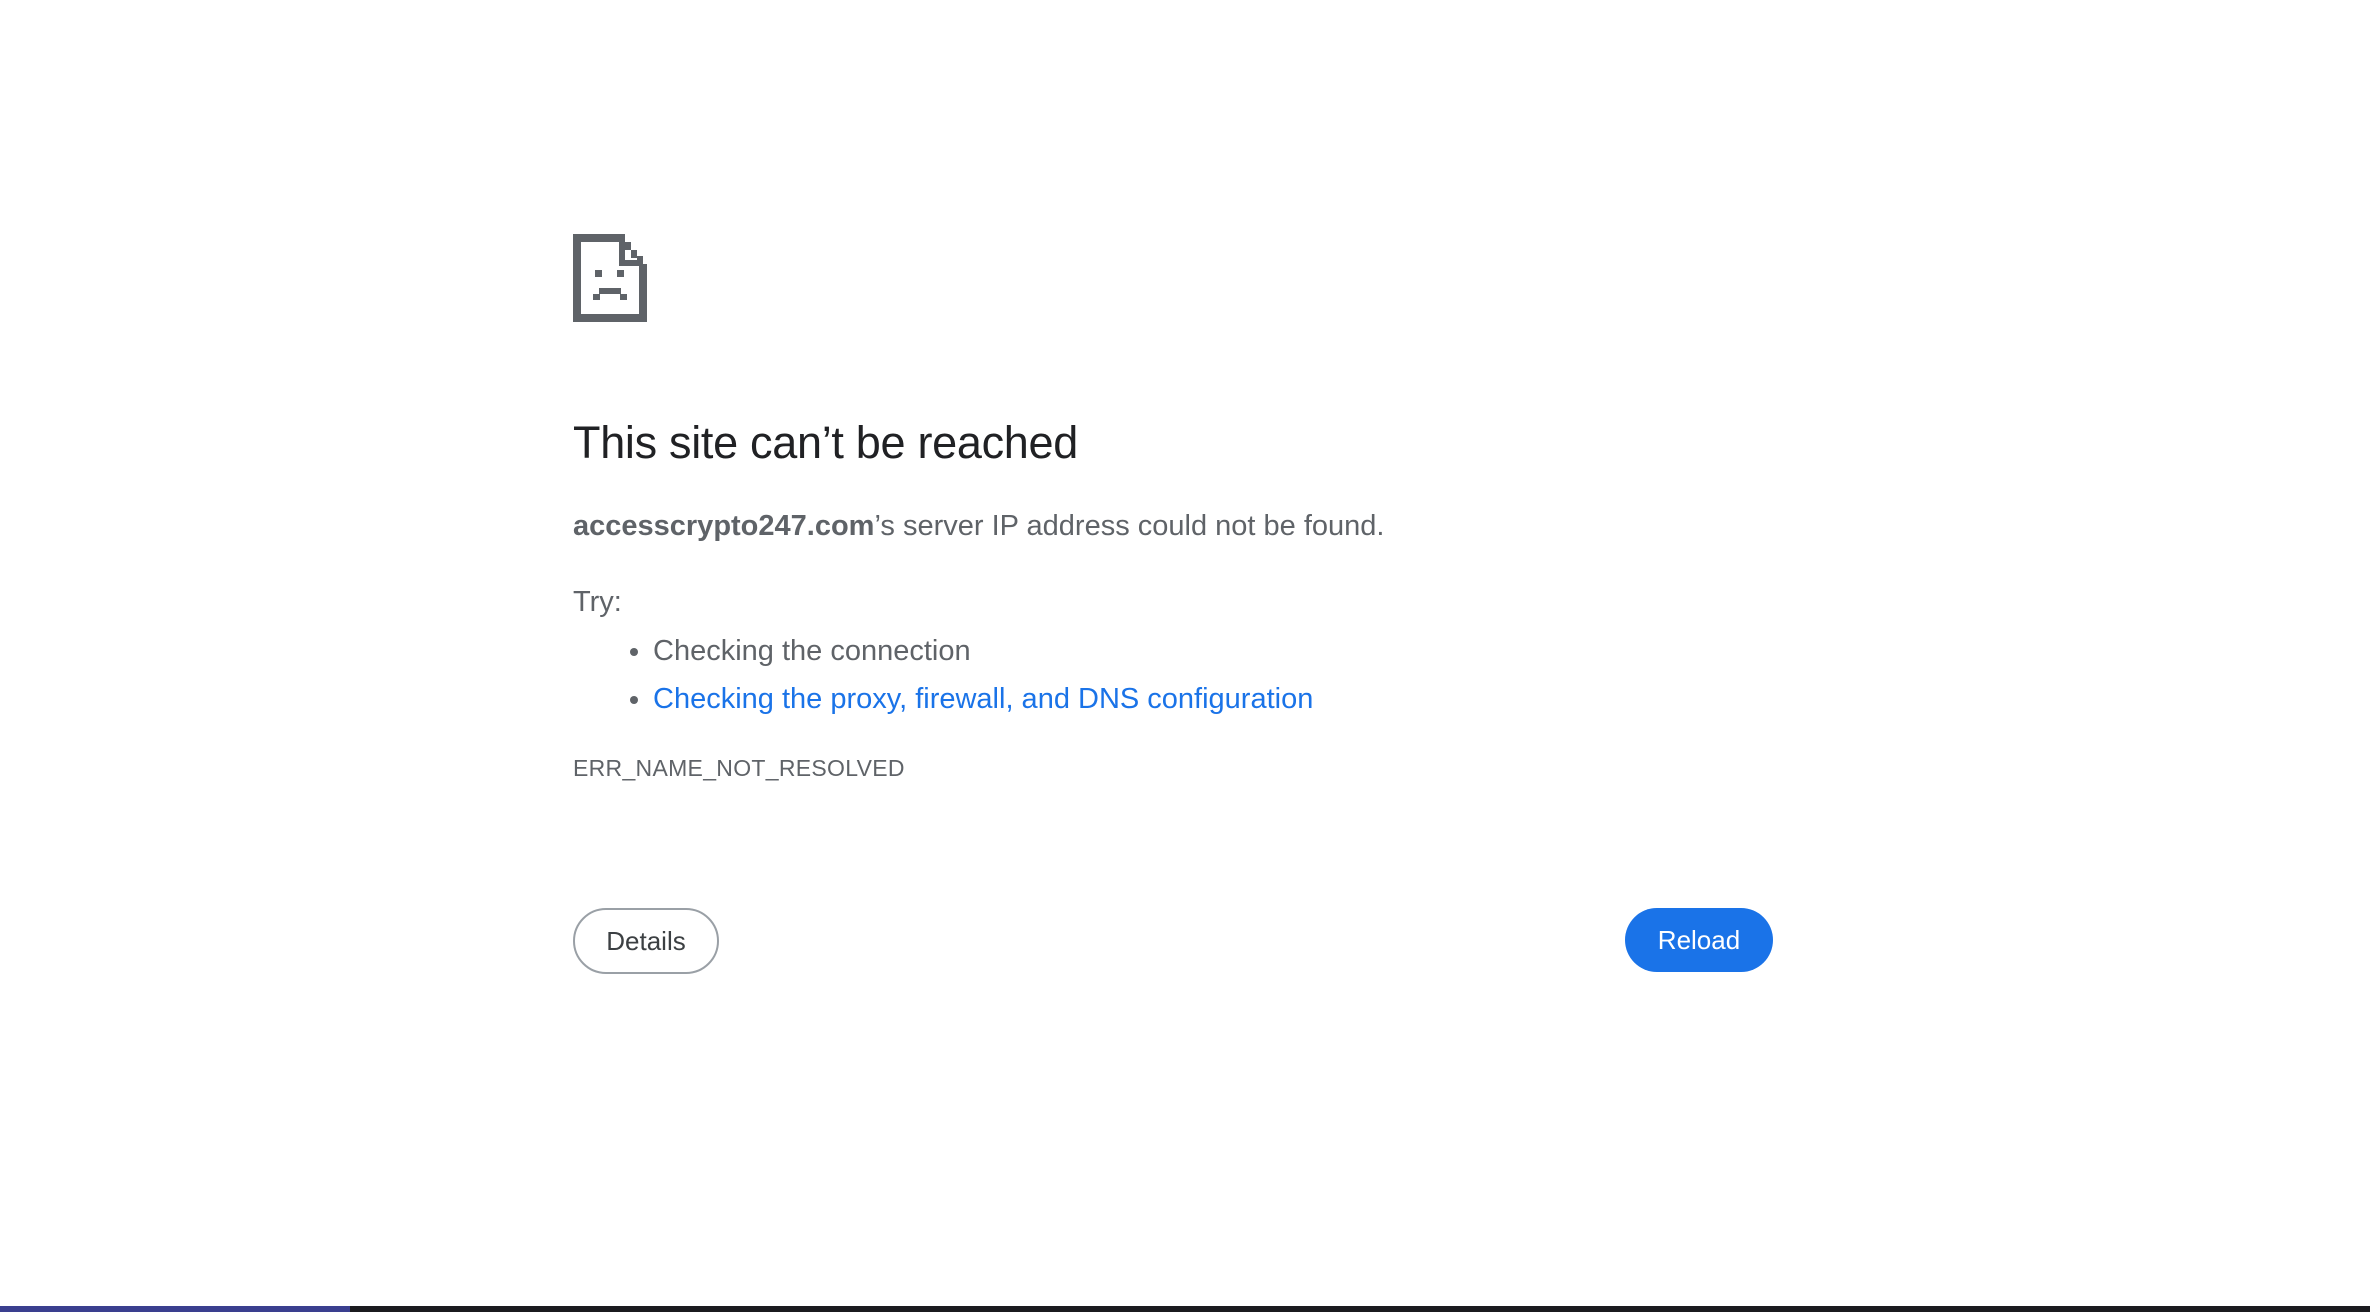 The width and height of the screenshot is (2370, 1312). I want to click on summary-text: ’s server IP address could not be found., so click(1129, 526).